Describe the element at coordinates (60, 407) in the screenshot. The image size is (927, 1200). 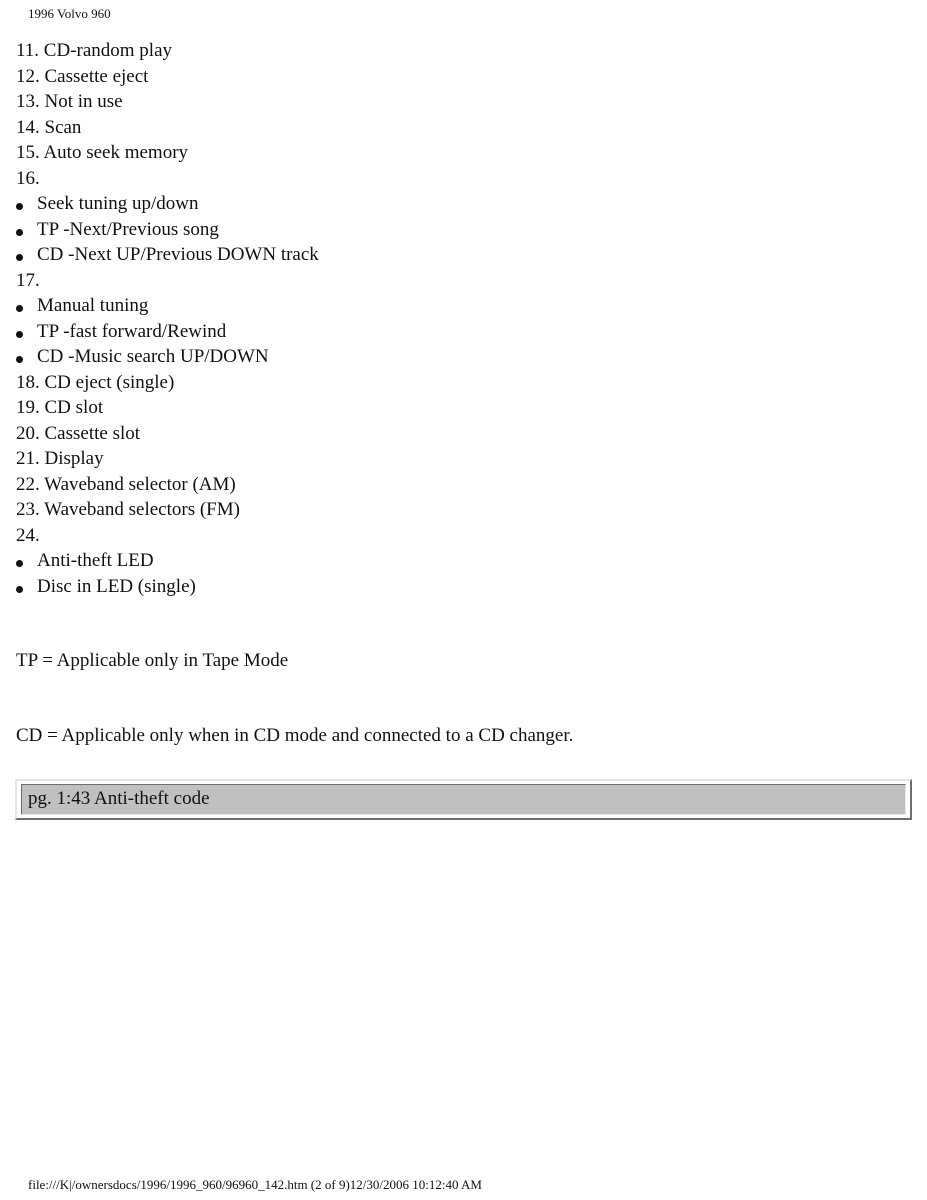
I see `list-item: 19. CD slot` at that location.